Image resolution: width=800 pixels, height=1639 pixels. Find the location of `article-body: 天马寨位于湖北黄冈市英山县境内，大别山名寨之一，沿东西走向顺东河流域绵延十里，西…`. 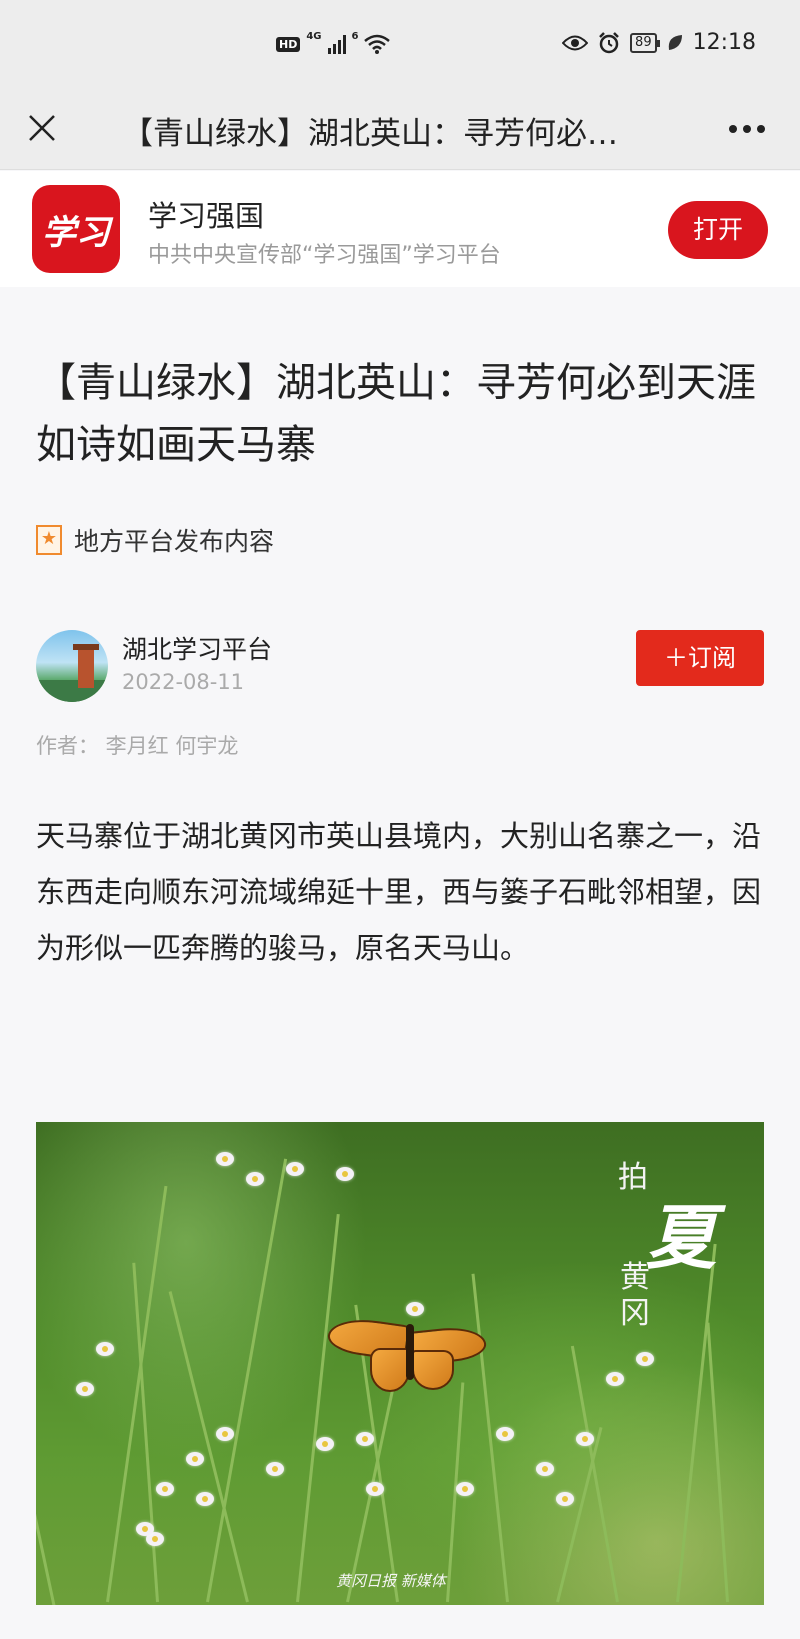

article-body: 天马寨位于湖北黄冈市英山县境内，大别山名寨之一，沿东西走向顺东河流域绵延十里，西… is located at coordinates (399, 892).